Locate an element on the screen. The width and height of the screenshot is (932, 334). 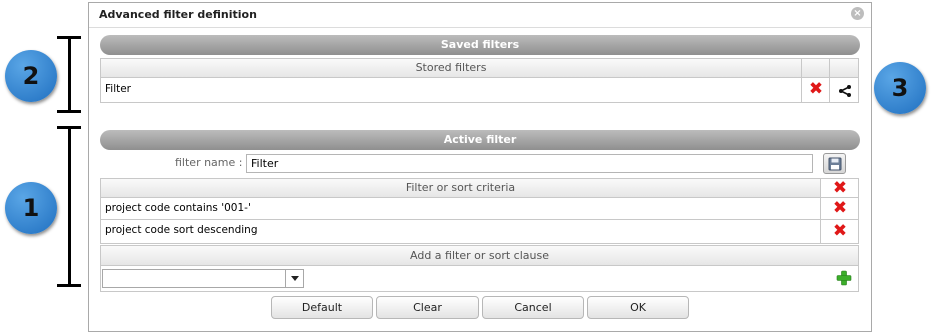
close-icon: × is located at coordinates (857, 13).